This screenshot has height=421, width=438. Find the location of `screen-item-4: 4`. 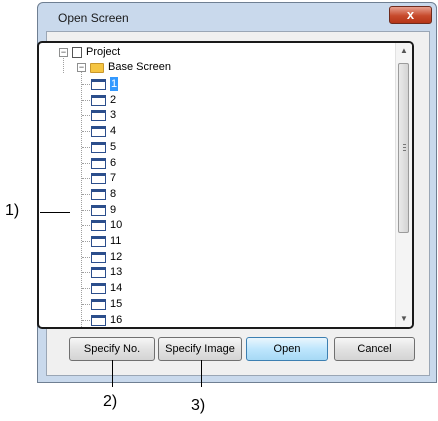

screen-item-4: 4 is located at coordinates (113, 131).